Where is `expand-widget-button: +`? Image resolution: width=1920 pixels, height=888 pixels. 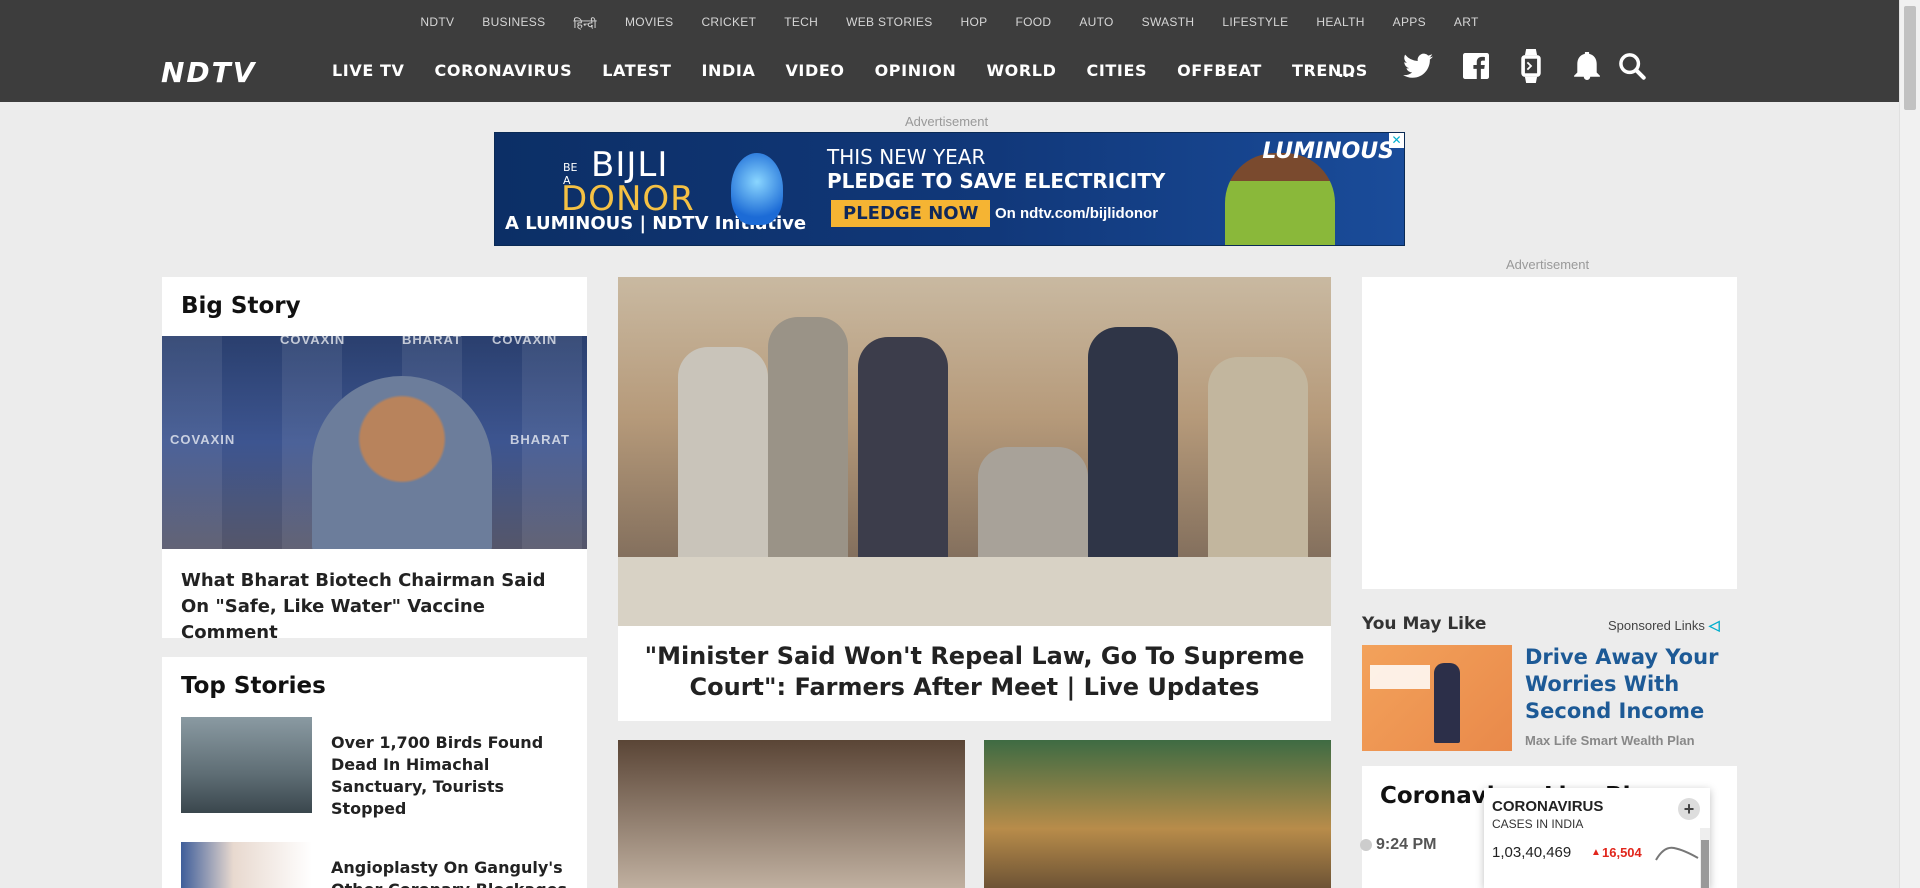 expand-widget-button: + is located at coordinates (1689, 809).